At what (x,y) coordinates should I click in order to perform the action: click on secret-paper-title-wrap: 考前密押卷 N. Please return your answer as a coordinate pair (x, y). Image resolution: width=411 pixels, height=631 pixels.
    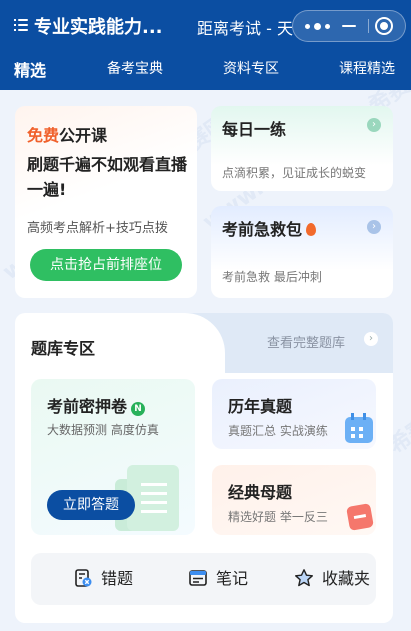
    Looking at the image, I should click on (96, 405).